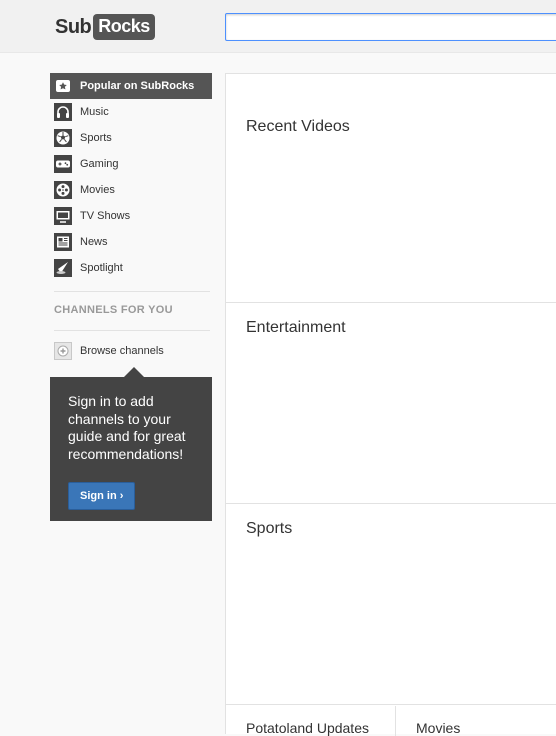  I want to click on sidebar-item-tv-shows: TV Shows, so click(131, 216).